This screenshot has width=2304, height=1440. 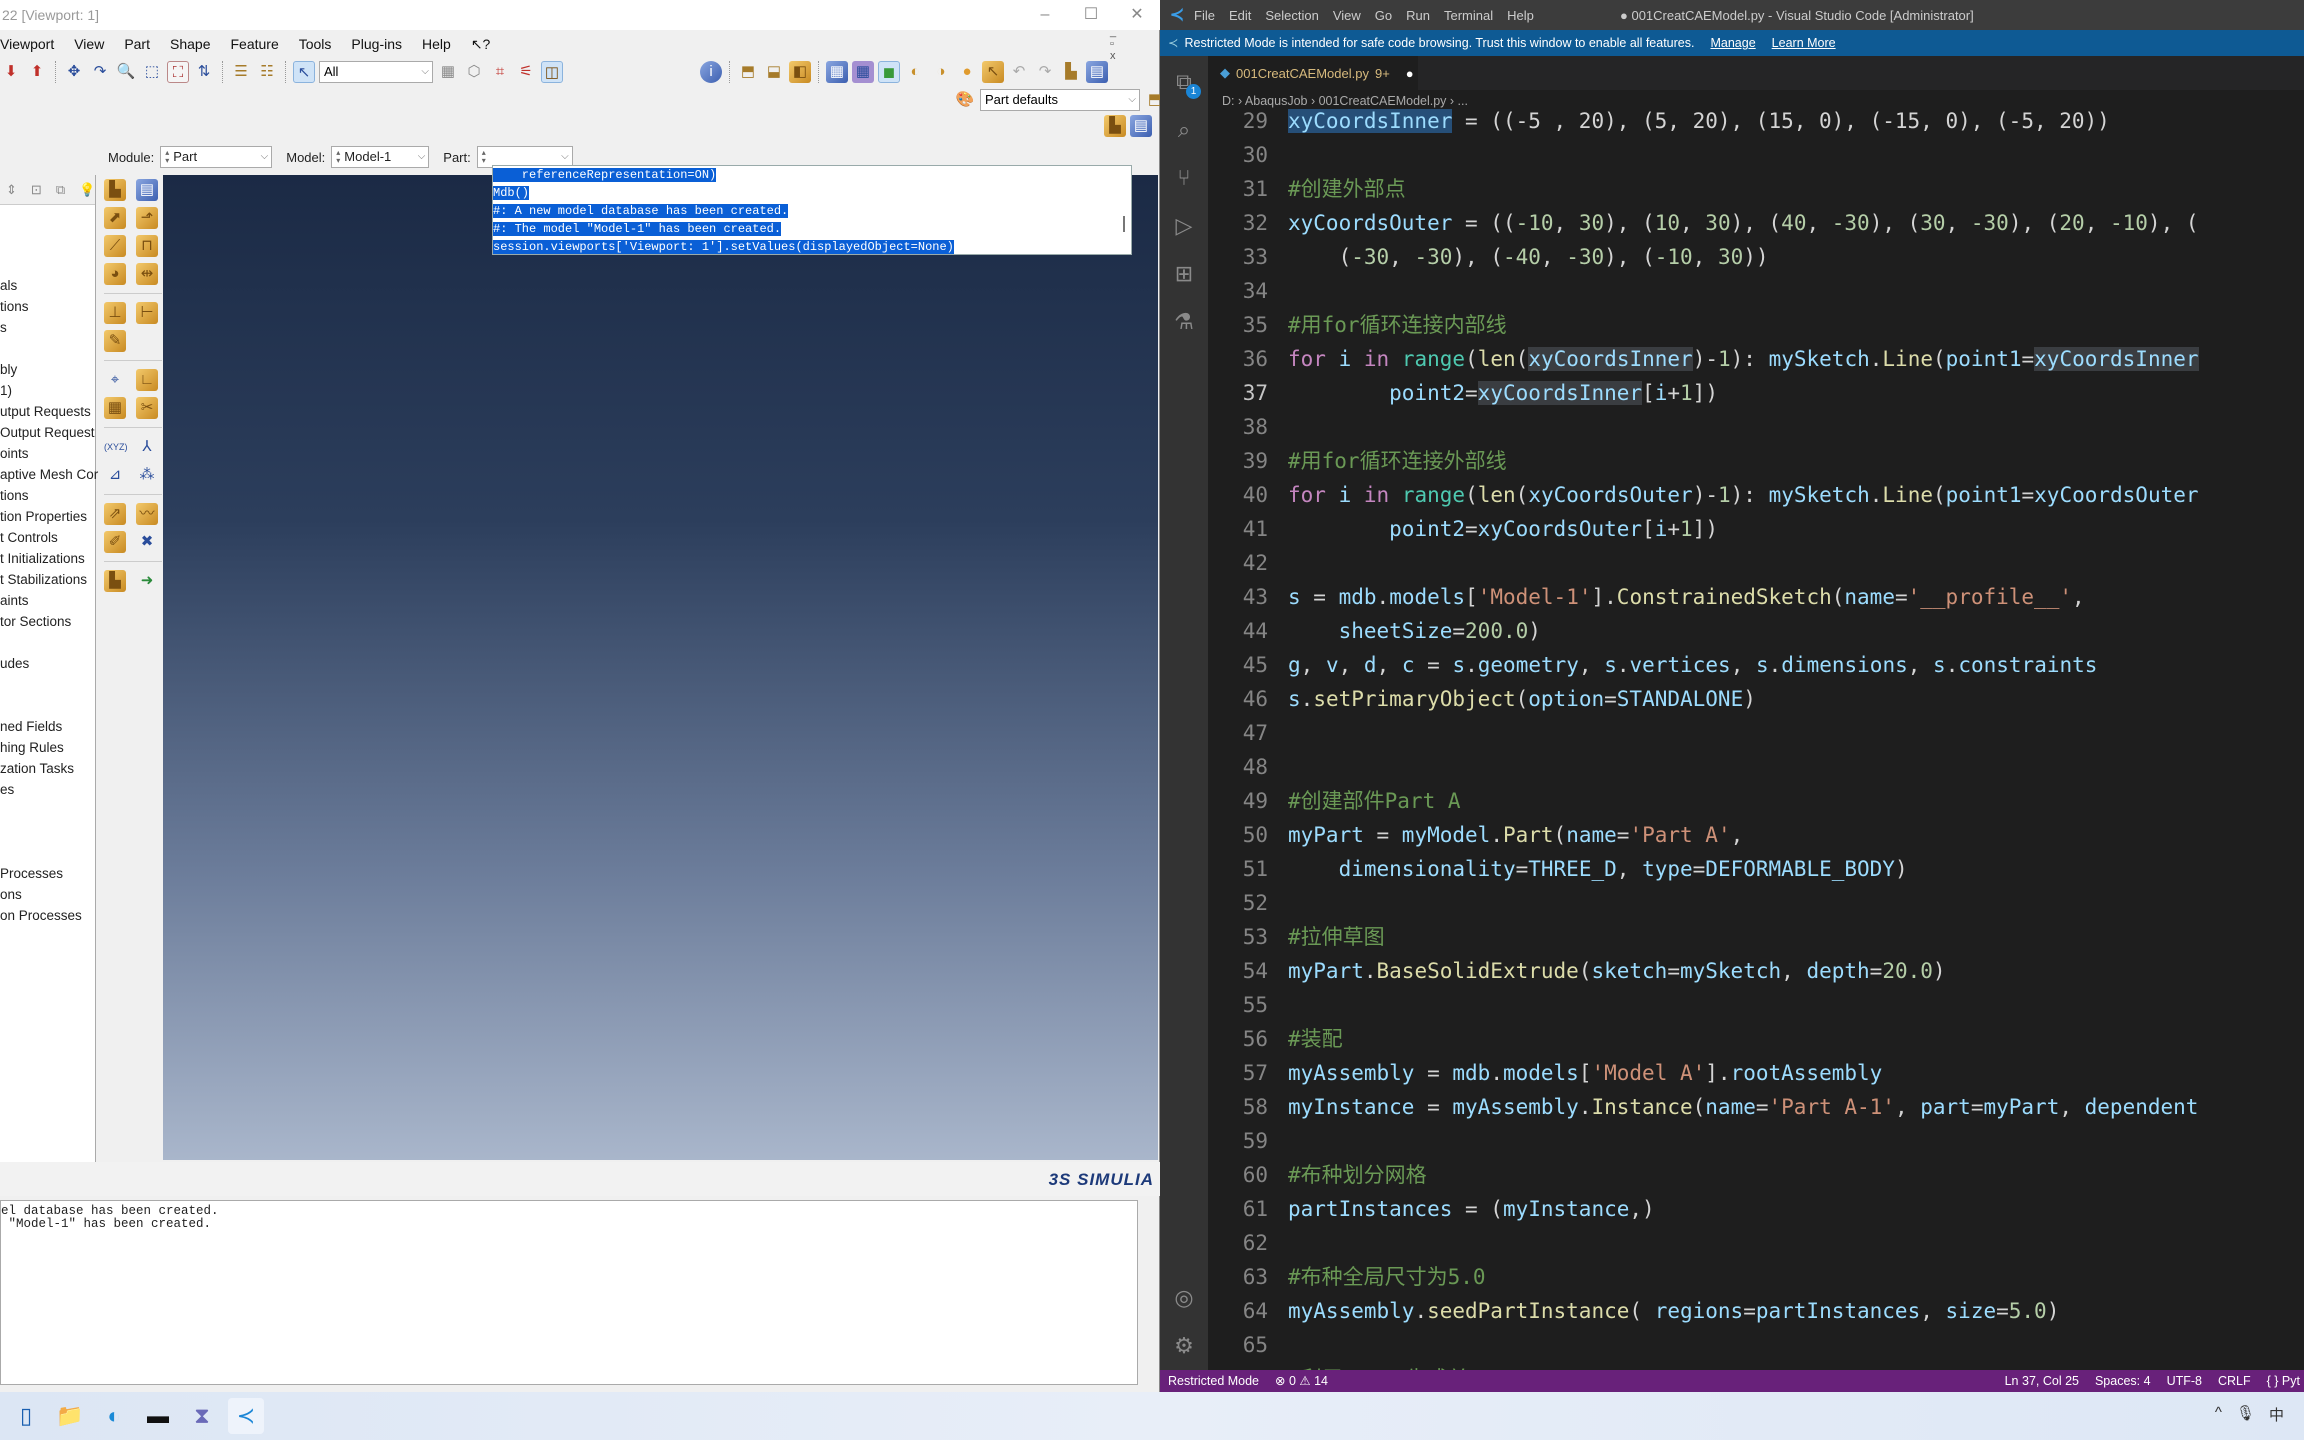 I want to click on menu-go: Go, so click(x=1383, y=15).